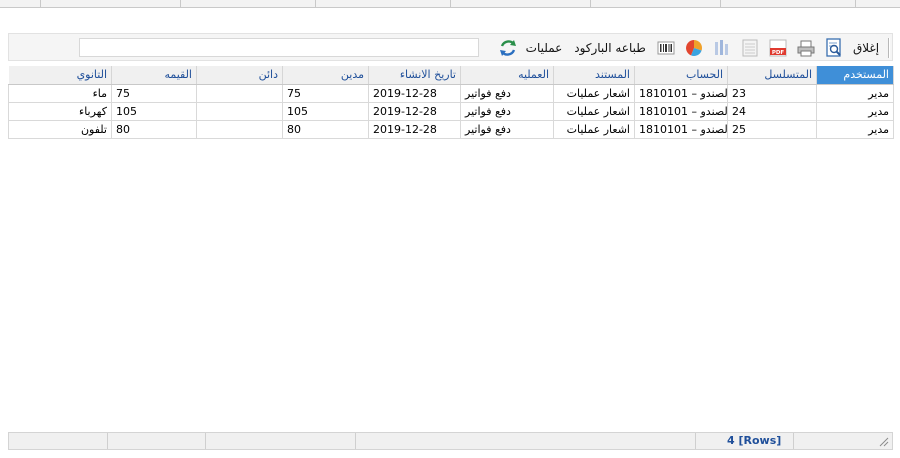 This screenshot has height=458, width=900. I want to click on close-button: إغلاق, so click(866, 48).